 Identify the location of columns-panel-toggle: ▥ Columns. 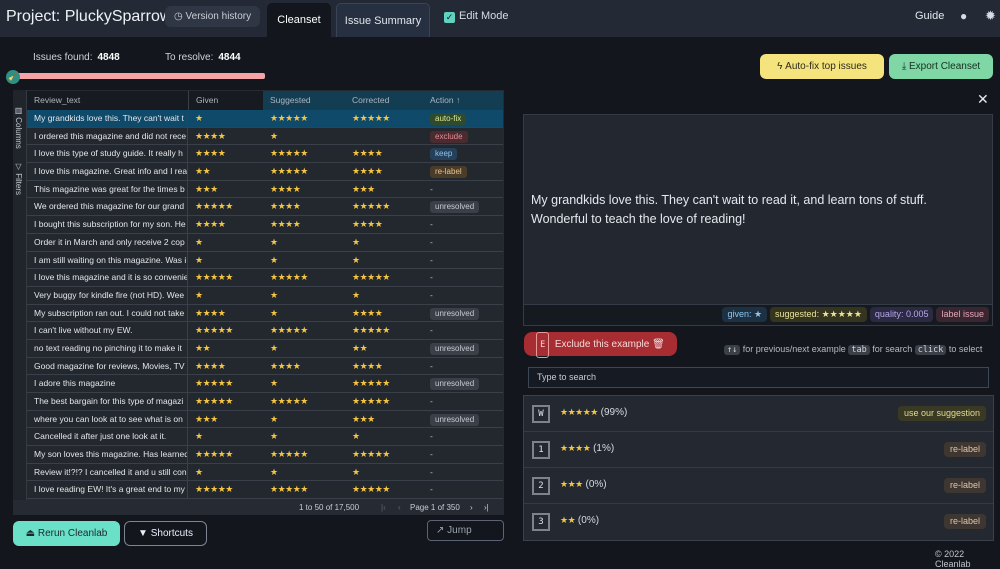
(18, 127).